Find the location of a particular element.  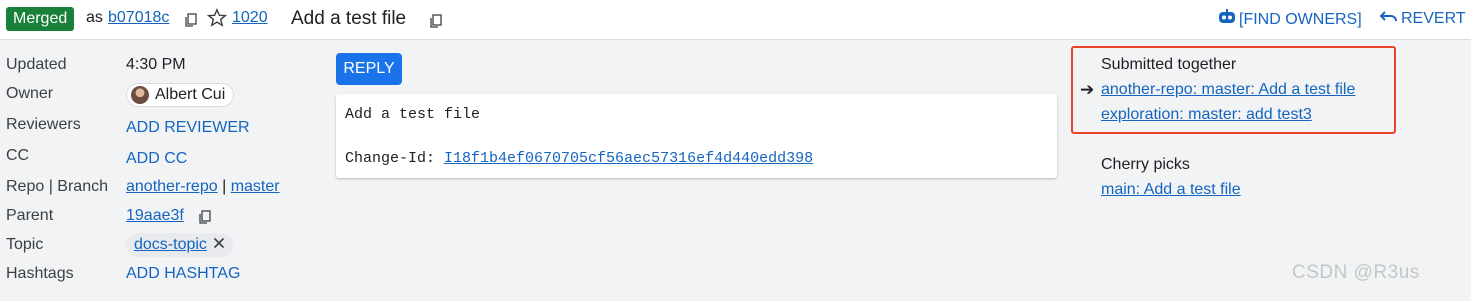

revert-button: REVERT is located at coordinates (1422, 18).